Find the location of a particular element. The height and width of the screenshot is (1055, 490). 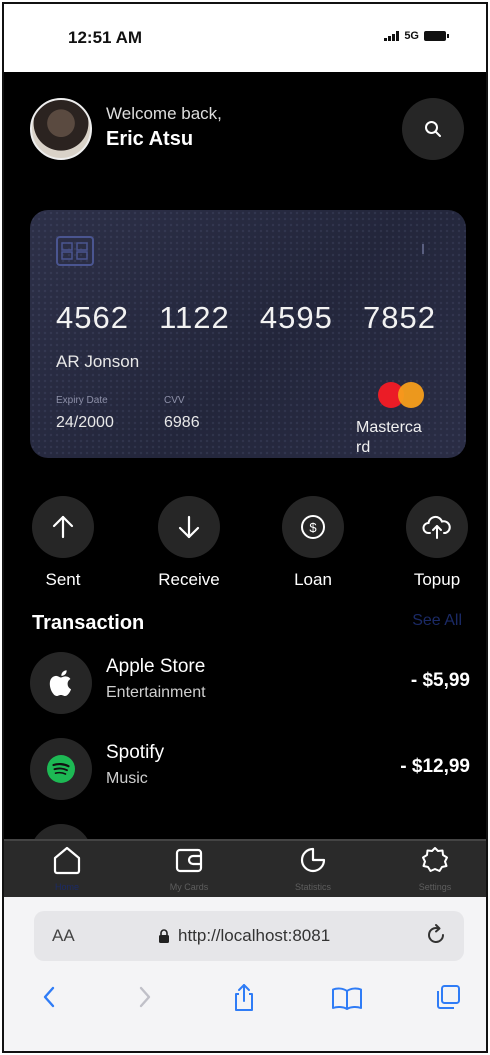

loan-action: $ Loan is located at coordinates (313, 543).